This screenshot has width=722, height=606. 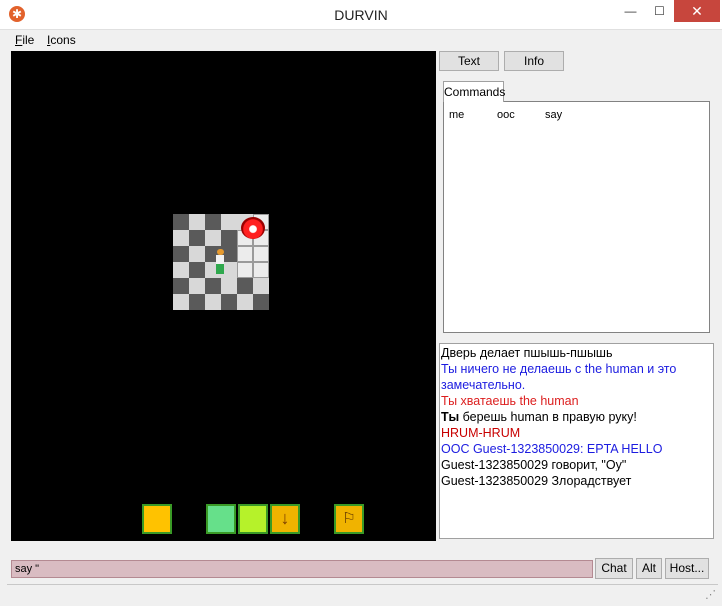 I want to click on command-ooc: ooc, so click(x=506, y=115).